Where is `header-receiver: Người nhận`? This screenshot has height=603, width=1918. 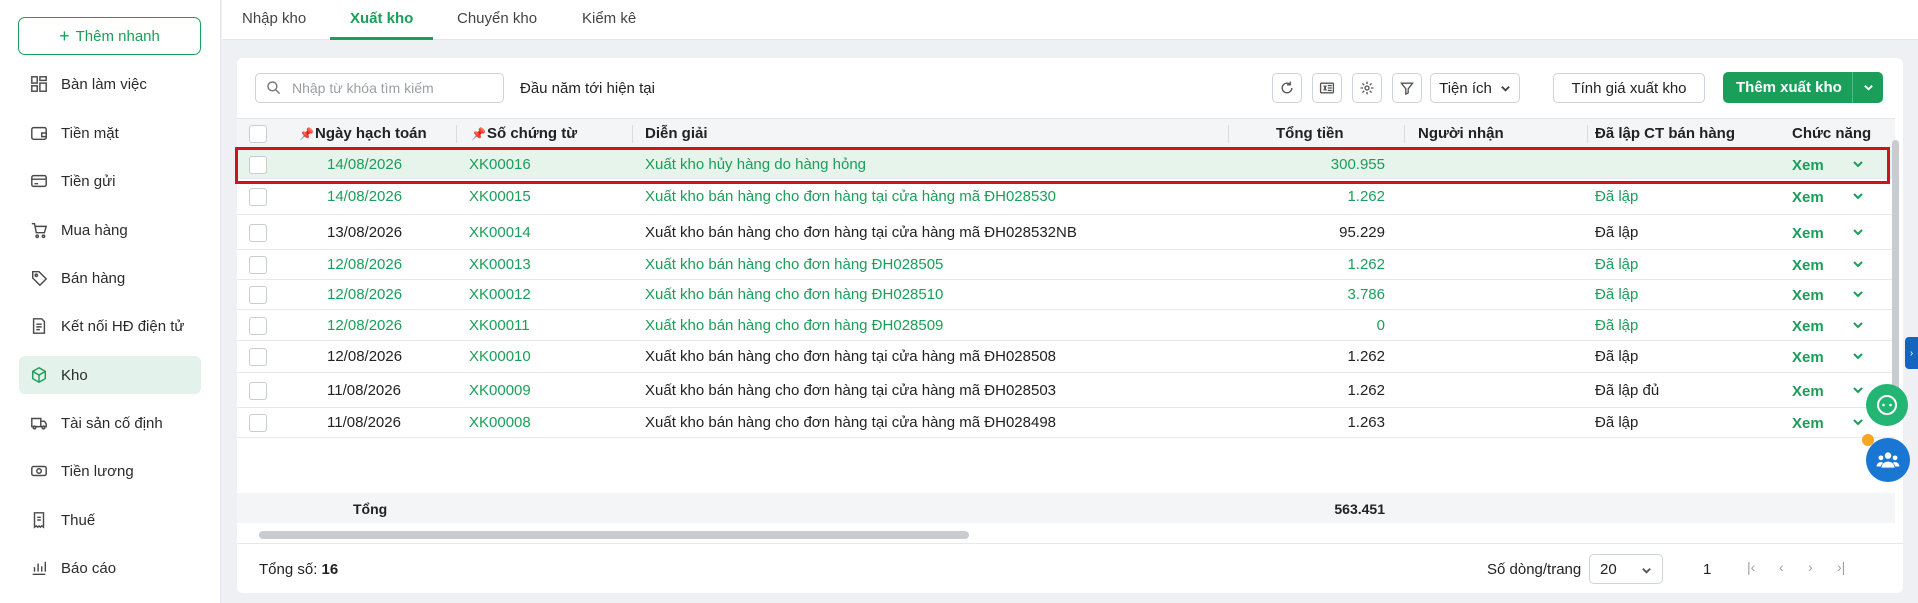
header-receiver: Người nhận is located at coordinates (1461, 133).